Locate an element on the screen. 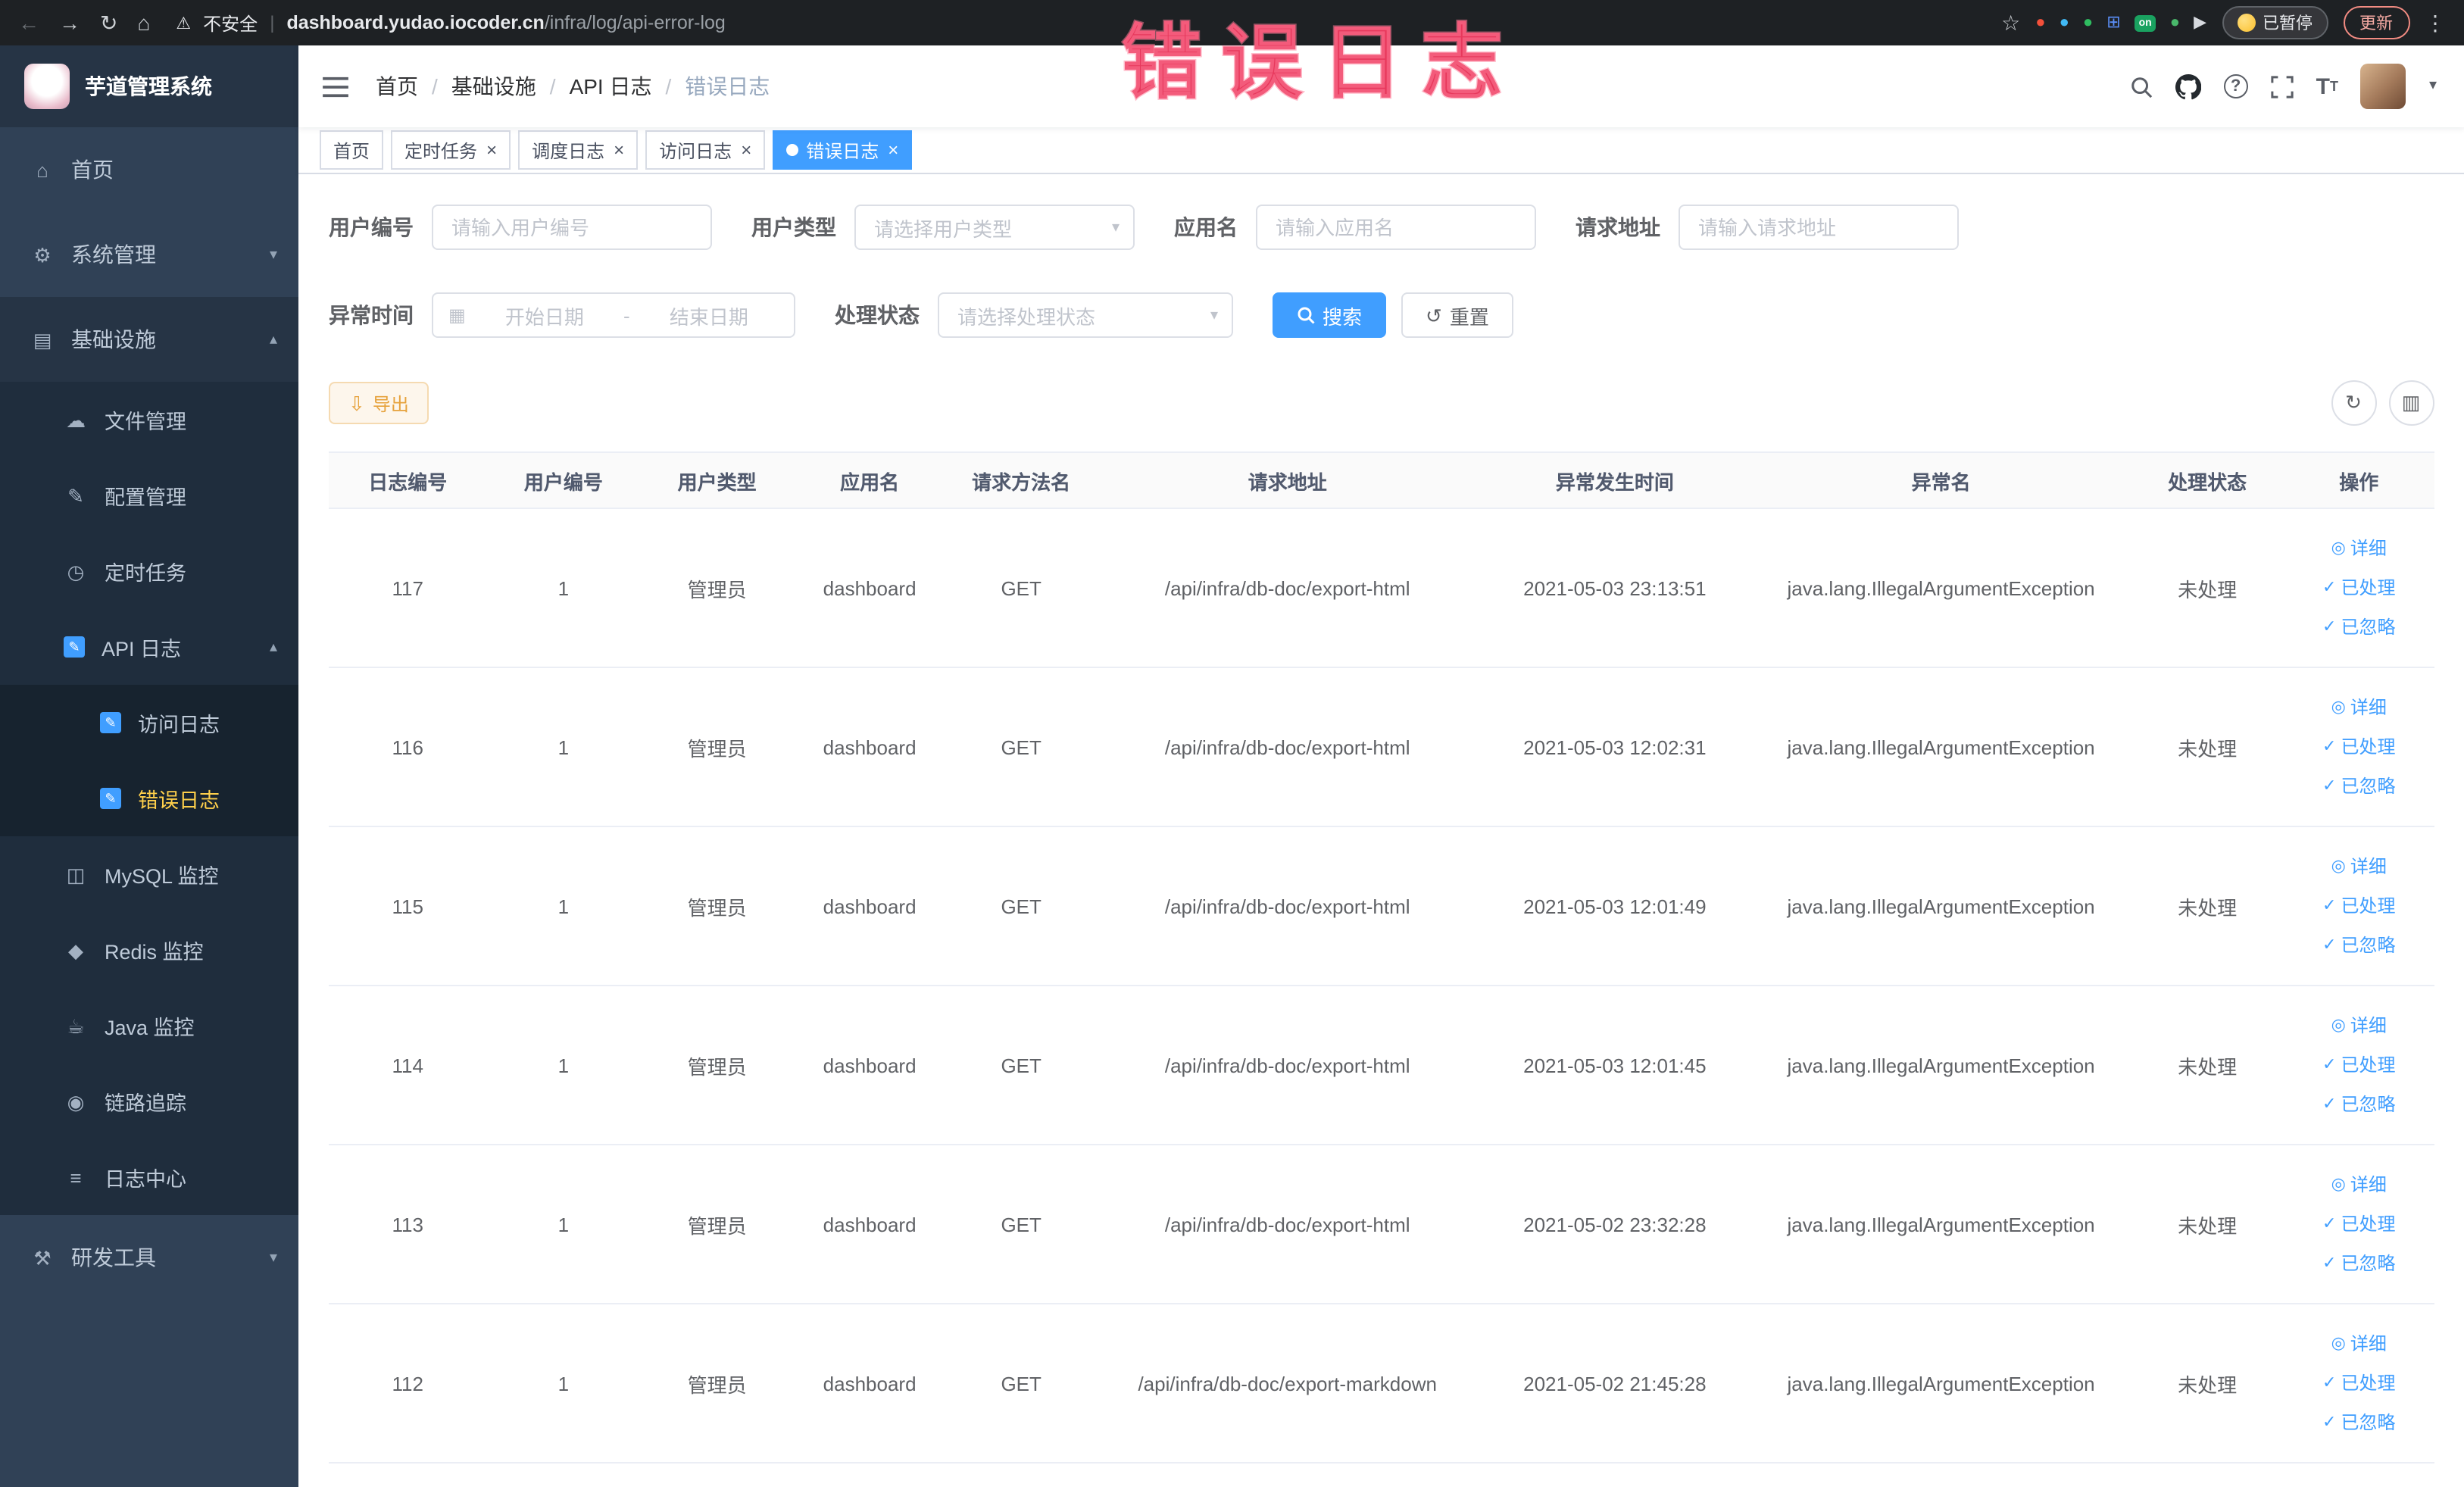 The image size is (2464, 1487). sidebar-item-system-management: ⚙ 系统管理 ▾ is located at coordinates (149, 254).